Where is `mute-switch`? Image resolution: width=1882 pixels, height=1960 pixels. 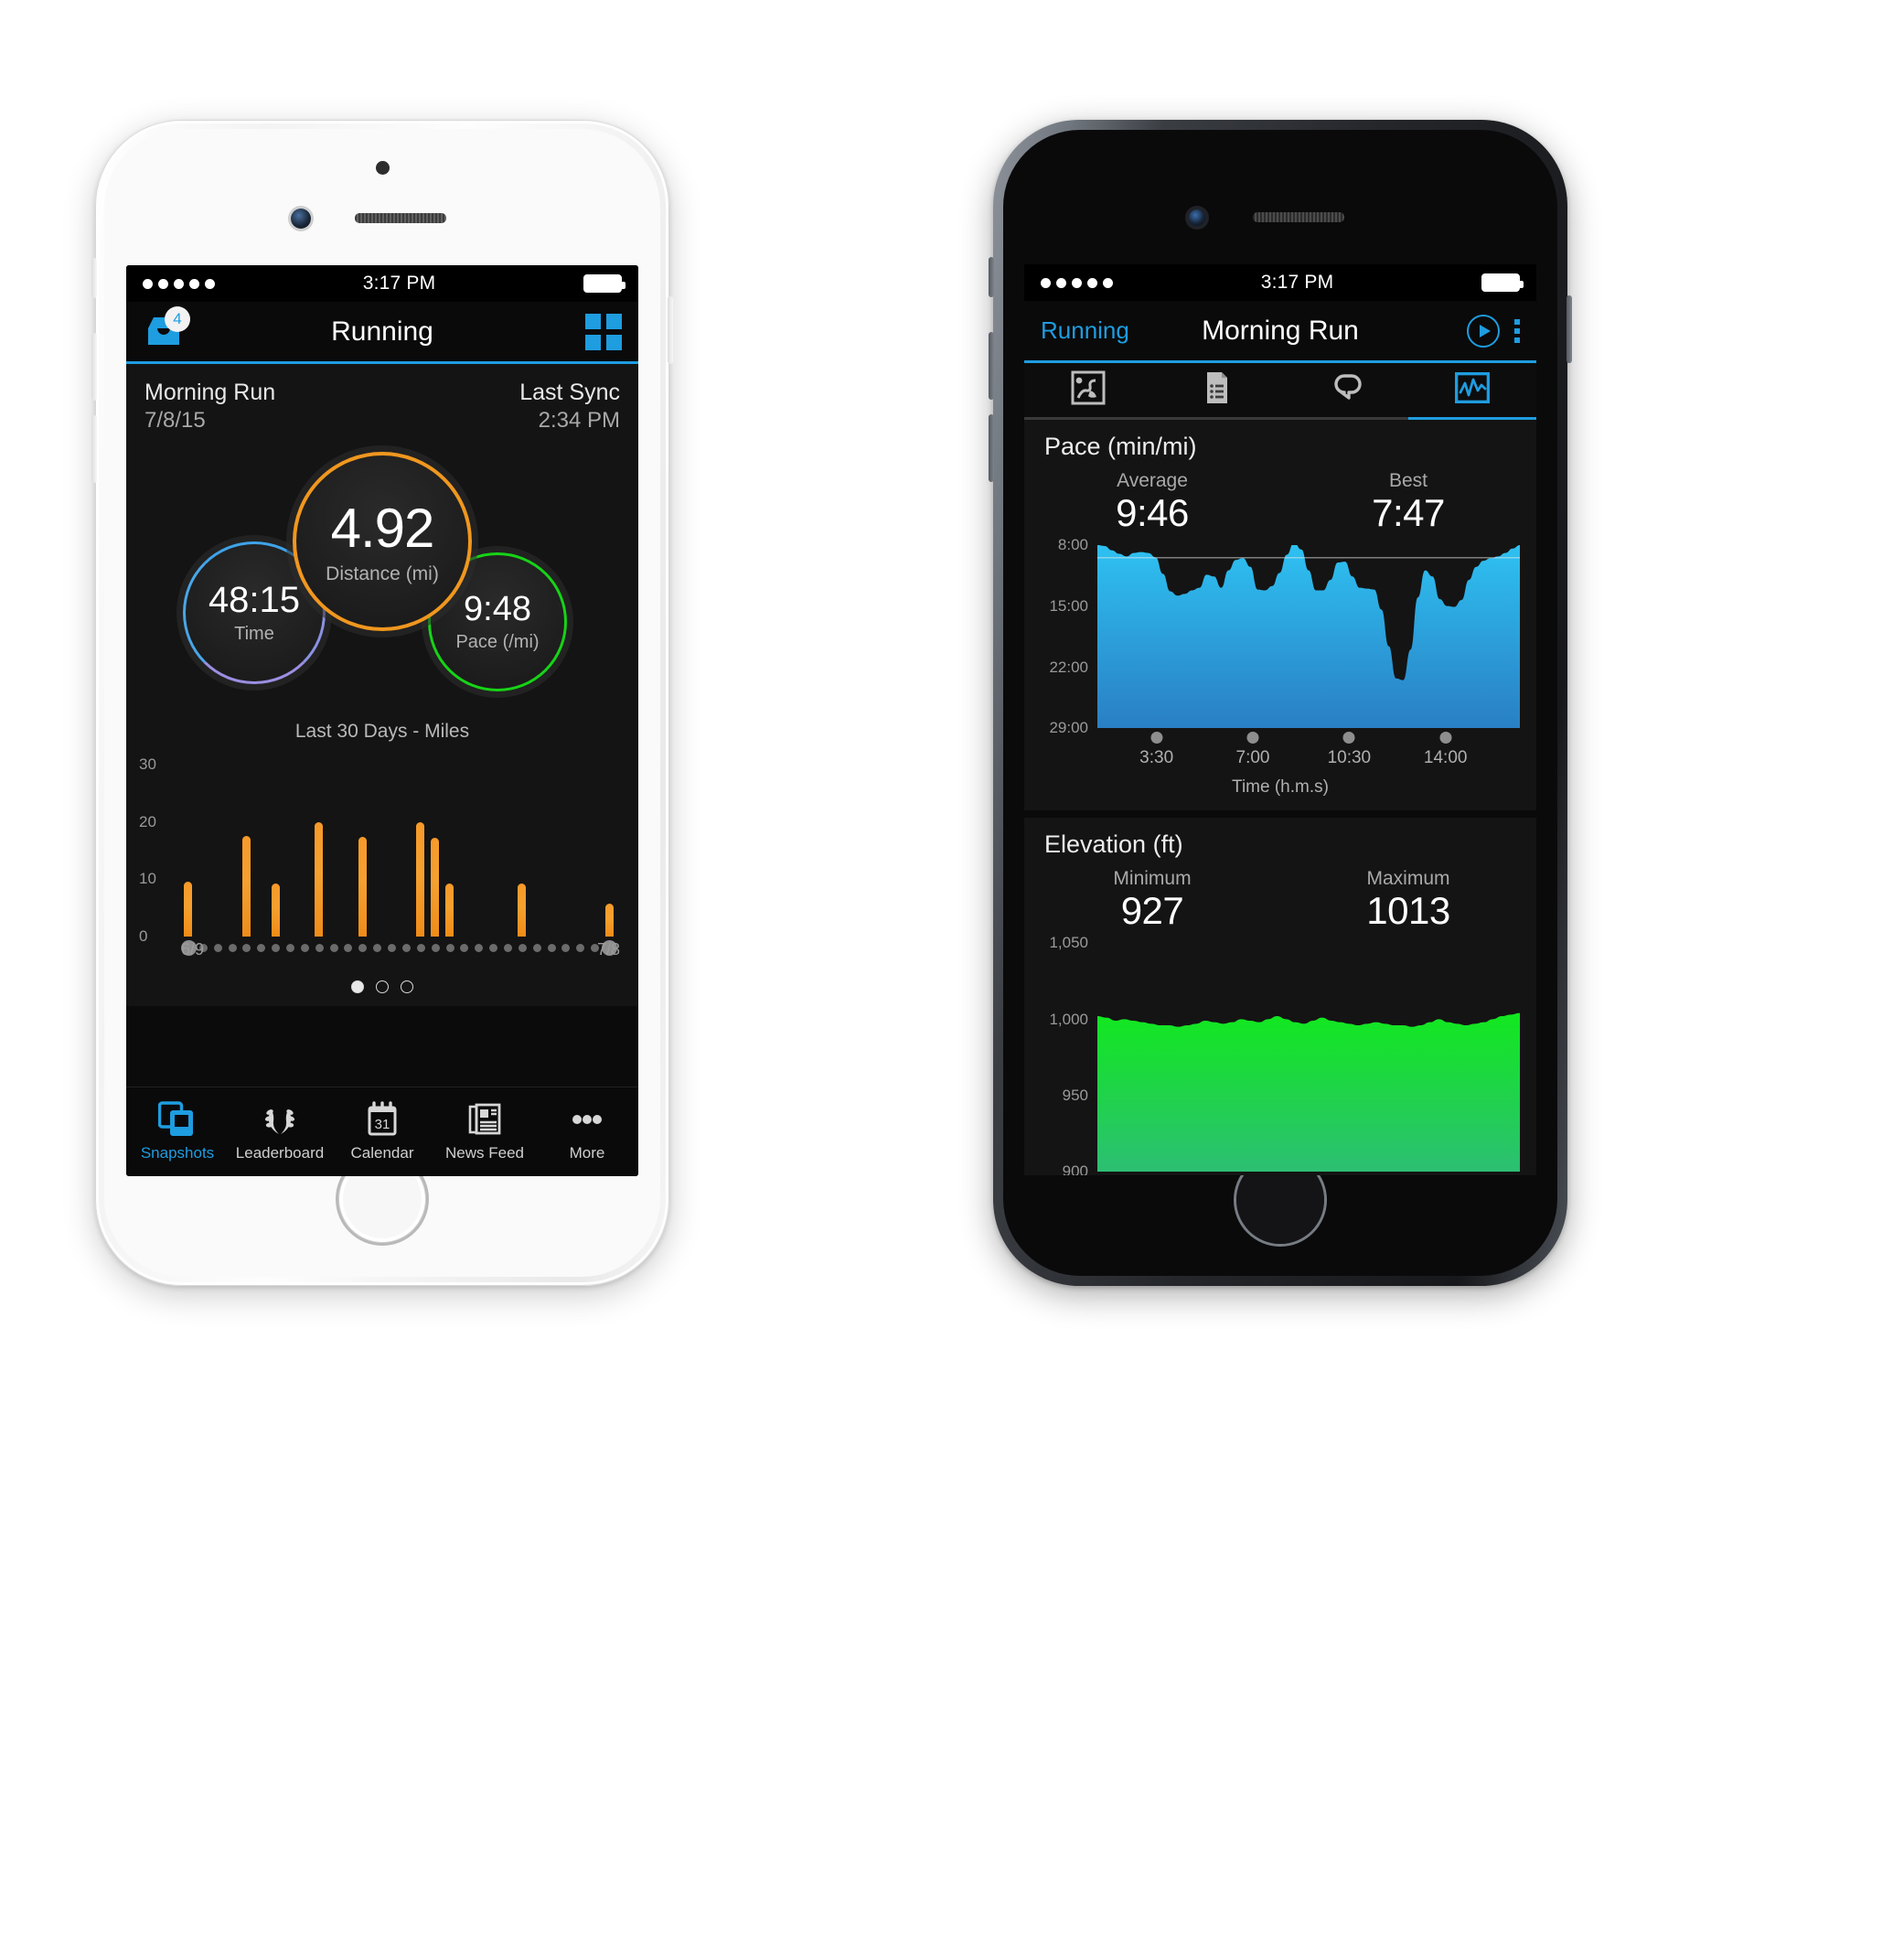
mute-switch is located at coordinates (94, 278).